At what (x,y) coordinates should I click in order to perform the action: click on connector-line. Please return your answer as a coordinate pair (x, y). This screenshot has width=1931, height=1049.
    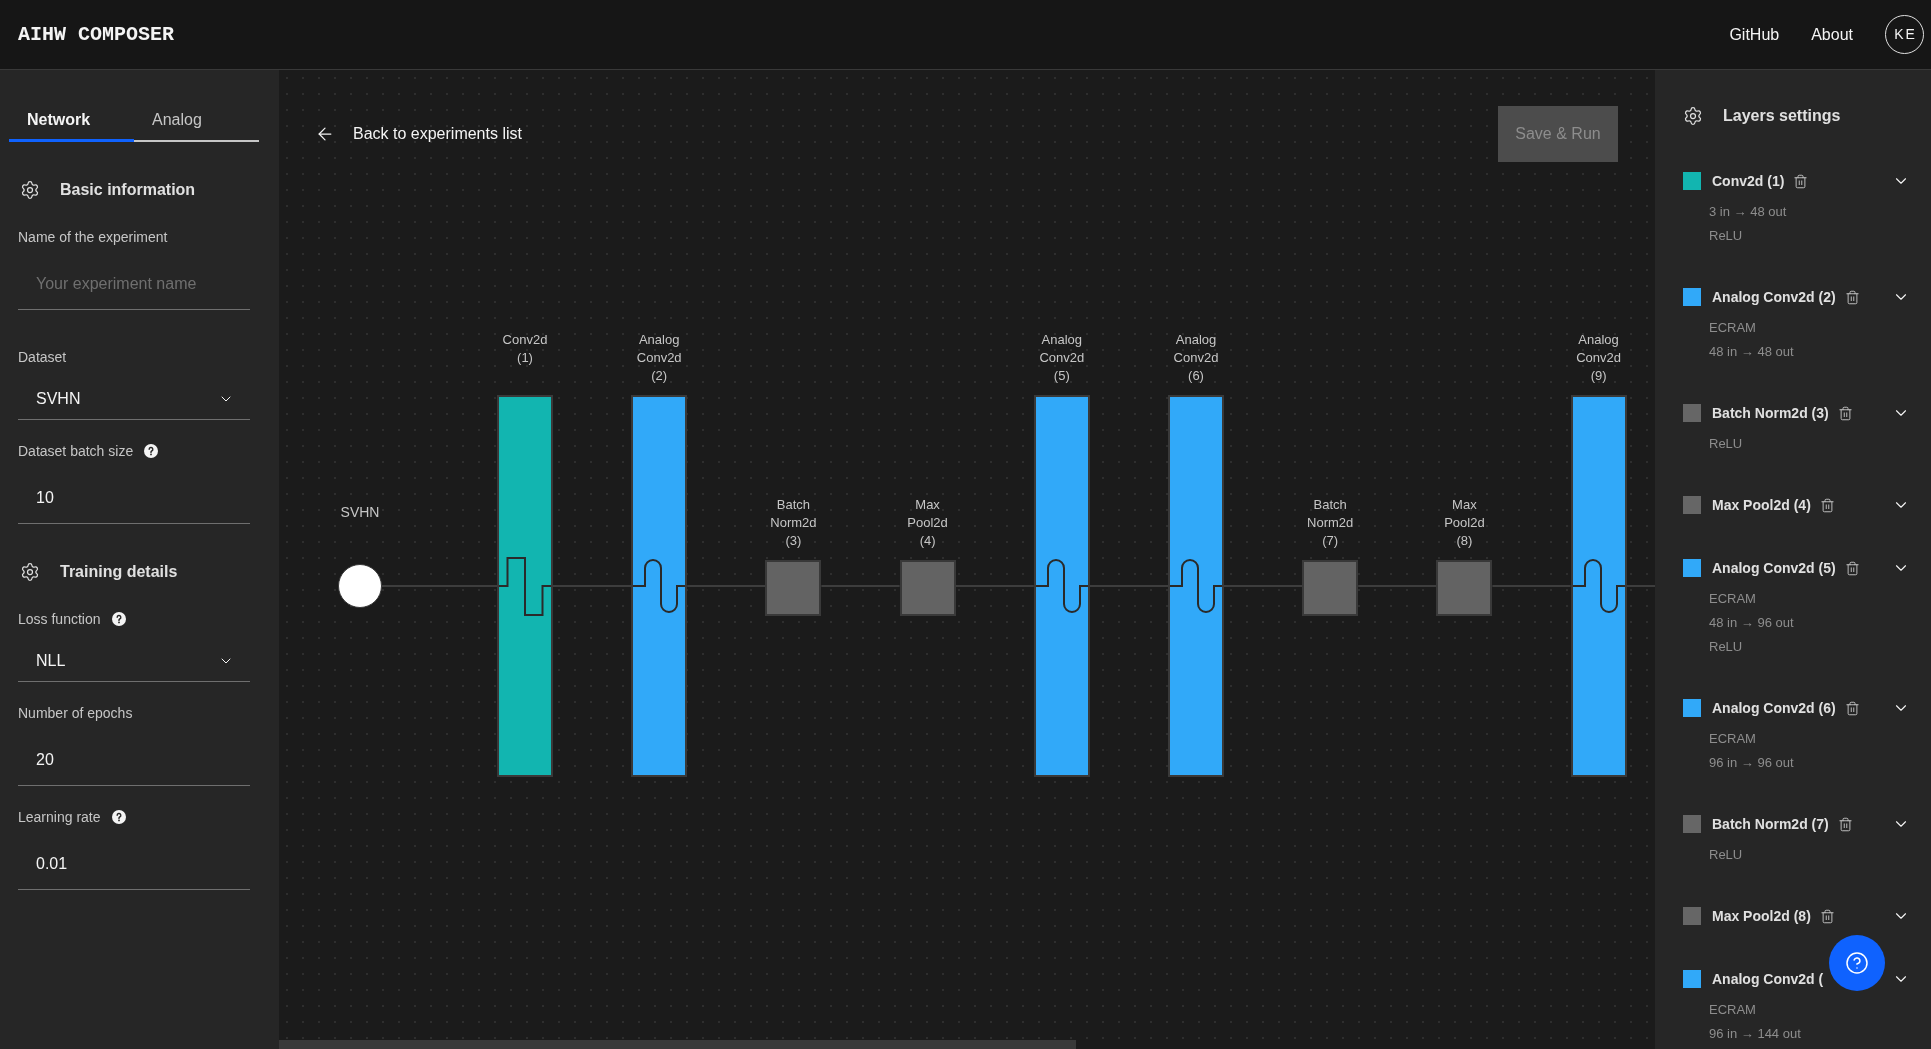
    Looking at the image, I should click on (1640, 586).